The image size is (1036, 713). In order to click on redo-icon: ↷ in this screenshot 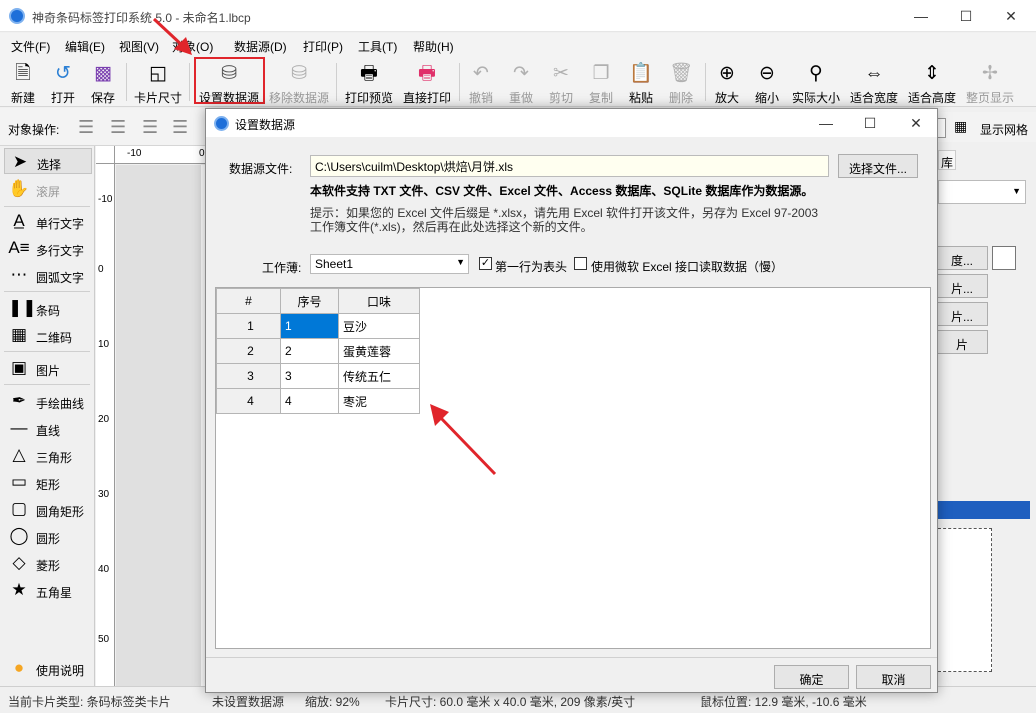, I will do `click(521, 73)`.